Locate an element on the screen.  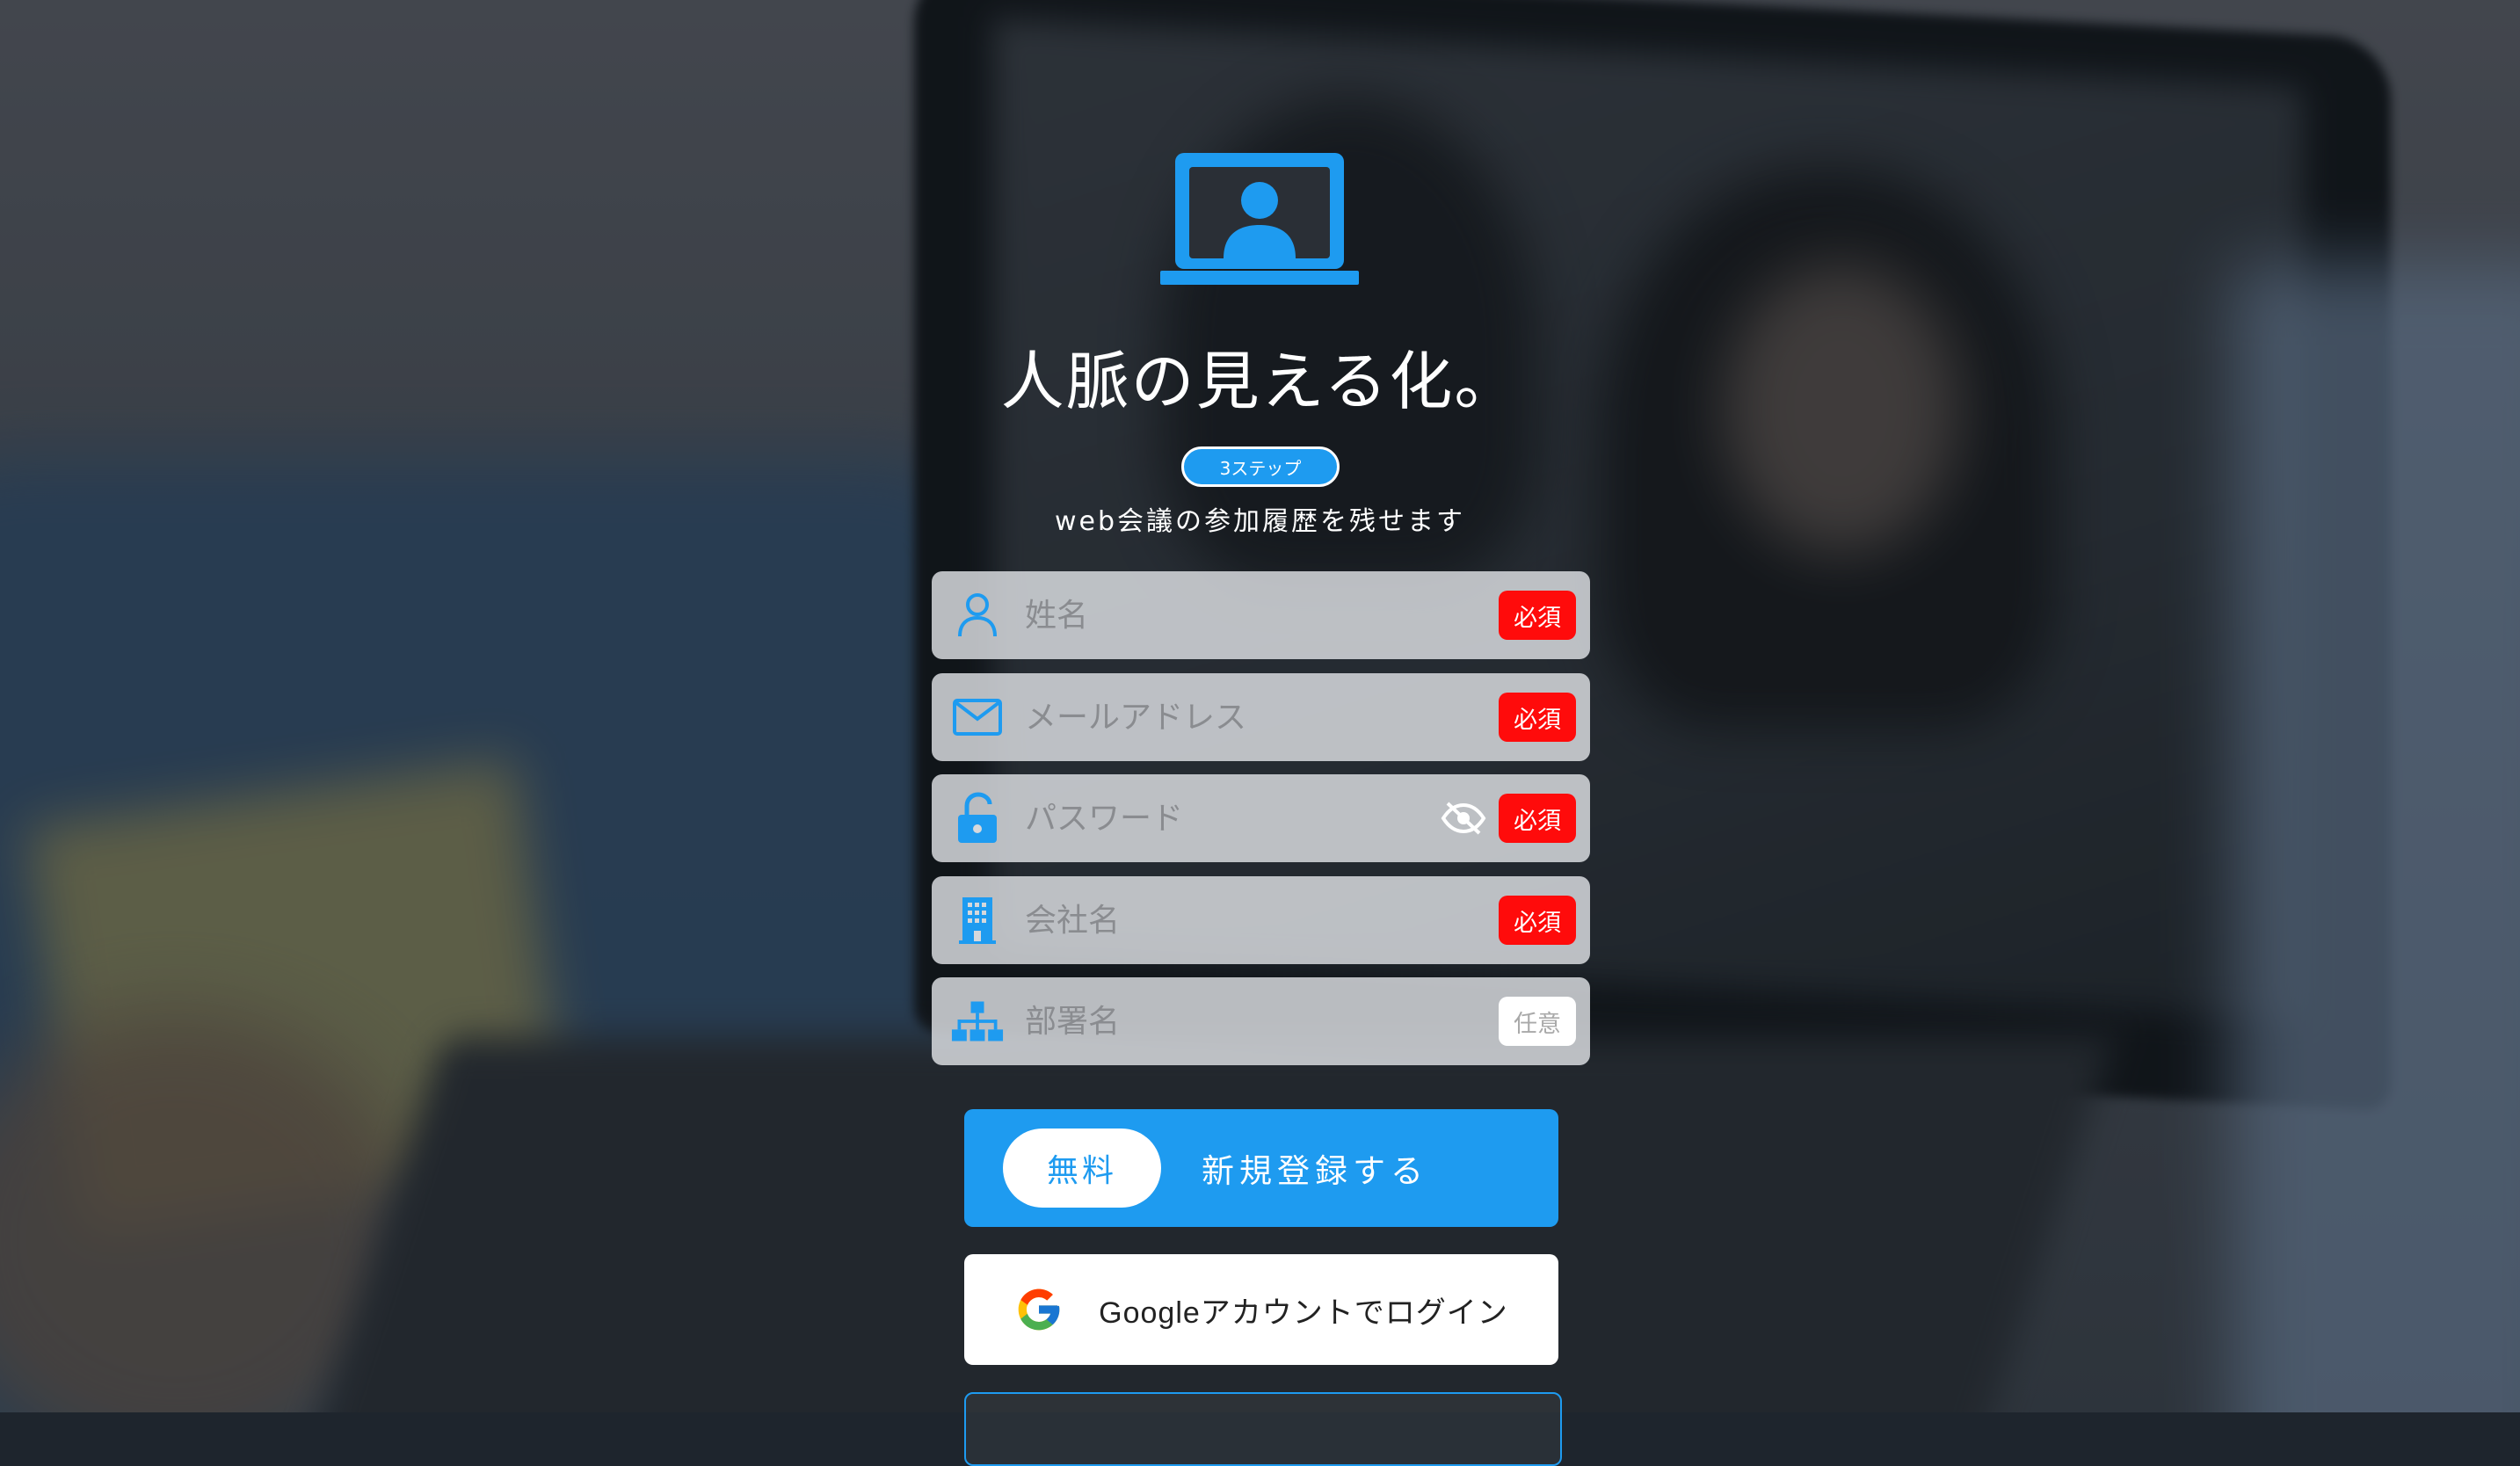
free-register-button: 無料 新規登録する is located at coordinates (1261, 1168).